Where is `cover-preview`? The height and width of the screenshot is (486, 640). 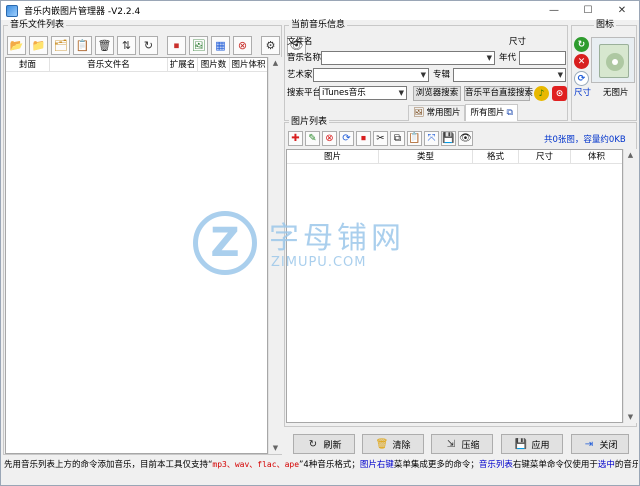 cover-preview is located at coordinates (613, 60).